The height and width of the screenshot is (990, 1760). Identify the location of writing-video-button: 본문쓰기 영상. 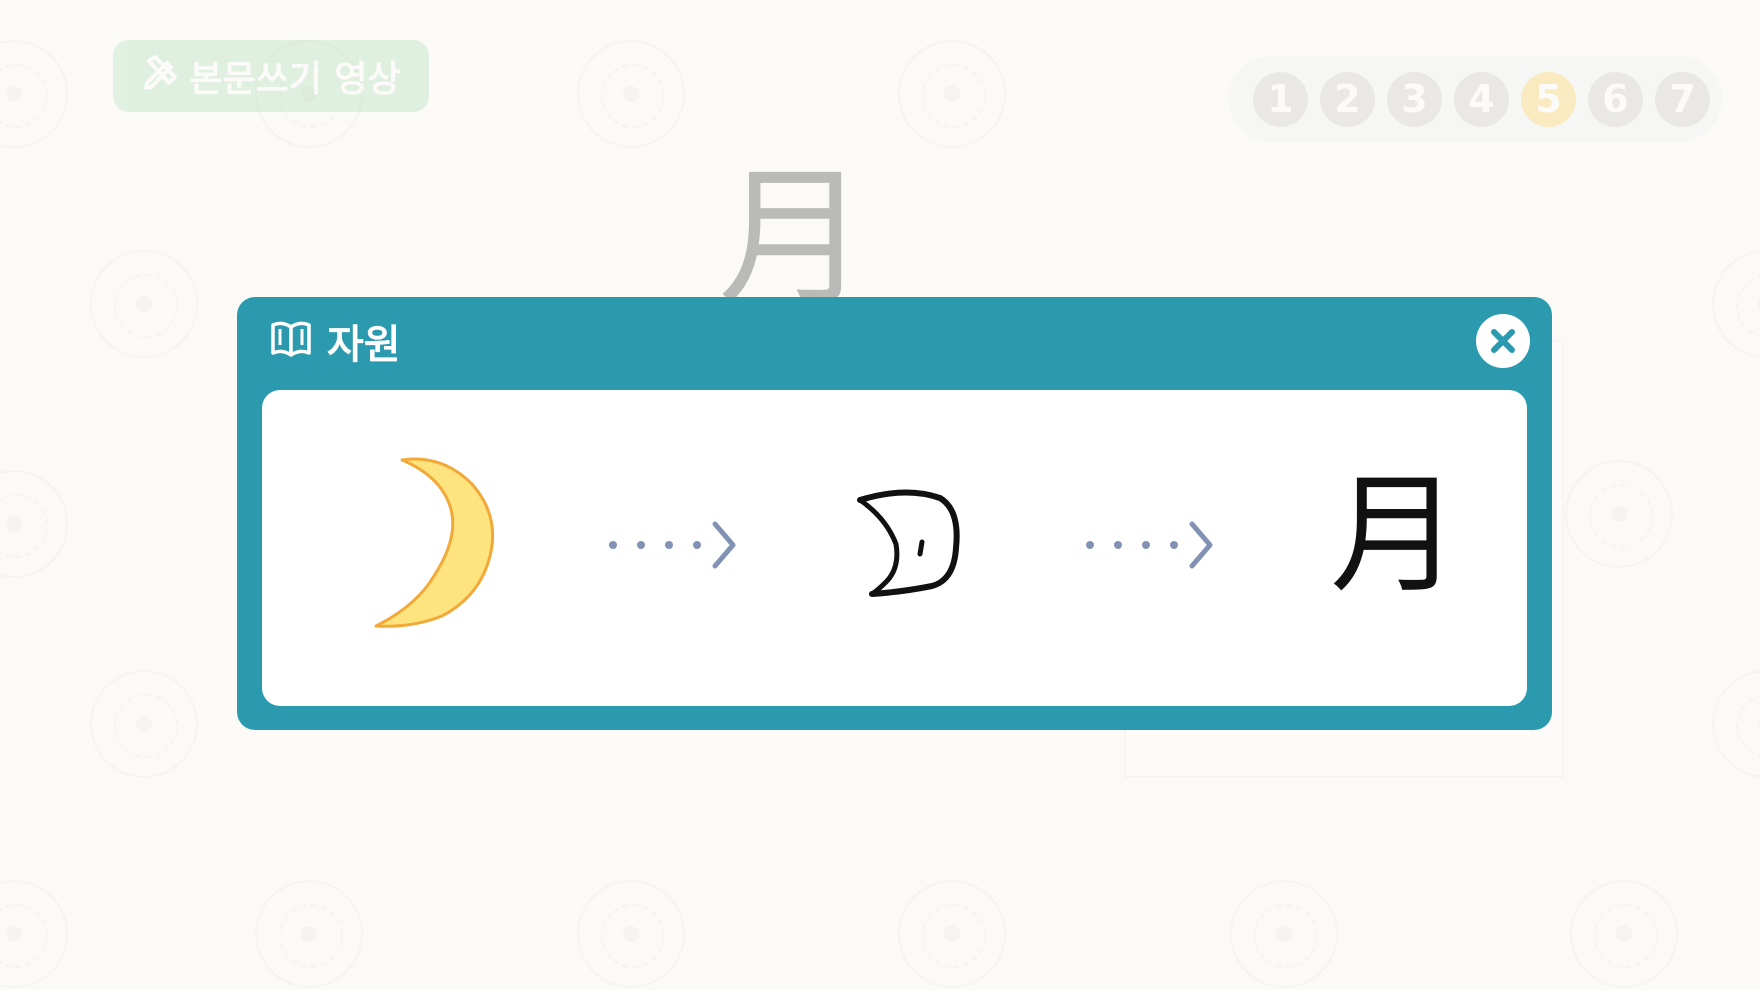
(271, 76).